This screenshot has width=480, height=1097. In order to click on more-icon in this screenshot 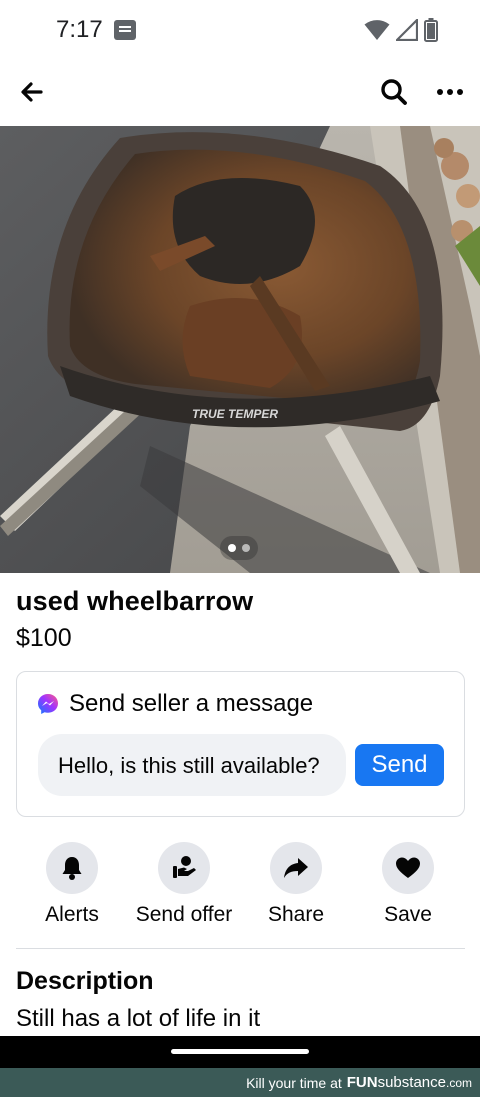, I will do `click(450, 92)`.